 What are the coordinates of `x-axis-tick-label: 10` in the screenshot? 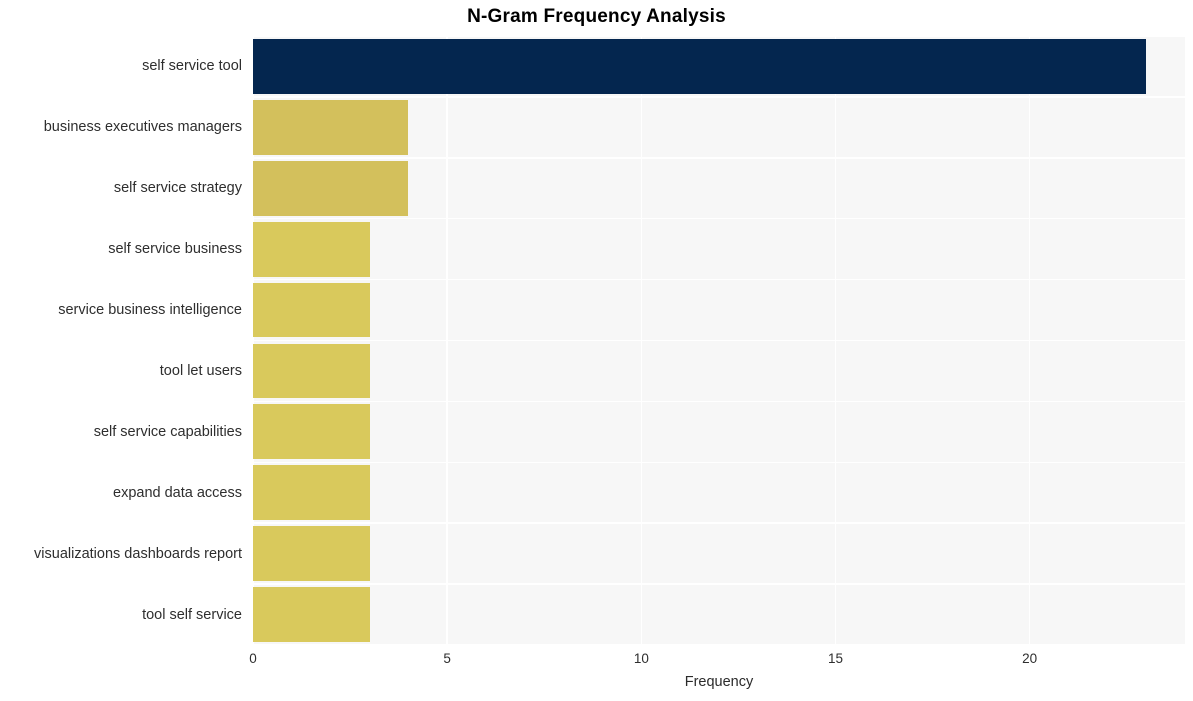 It's located at (641, 658).